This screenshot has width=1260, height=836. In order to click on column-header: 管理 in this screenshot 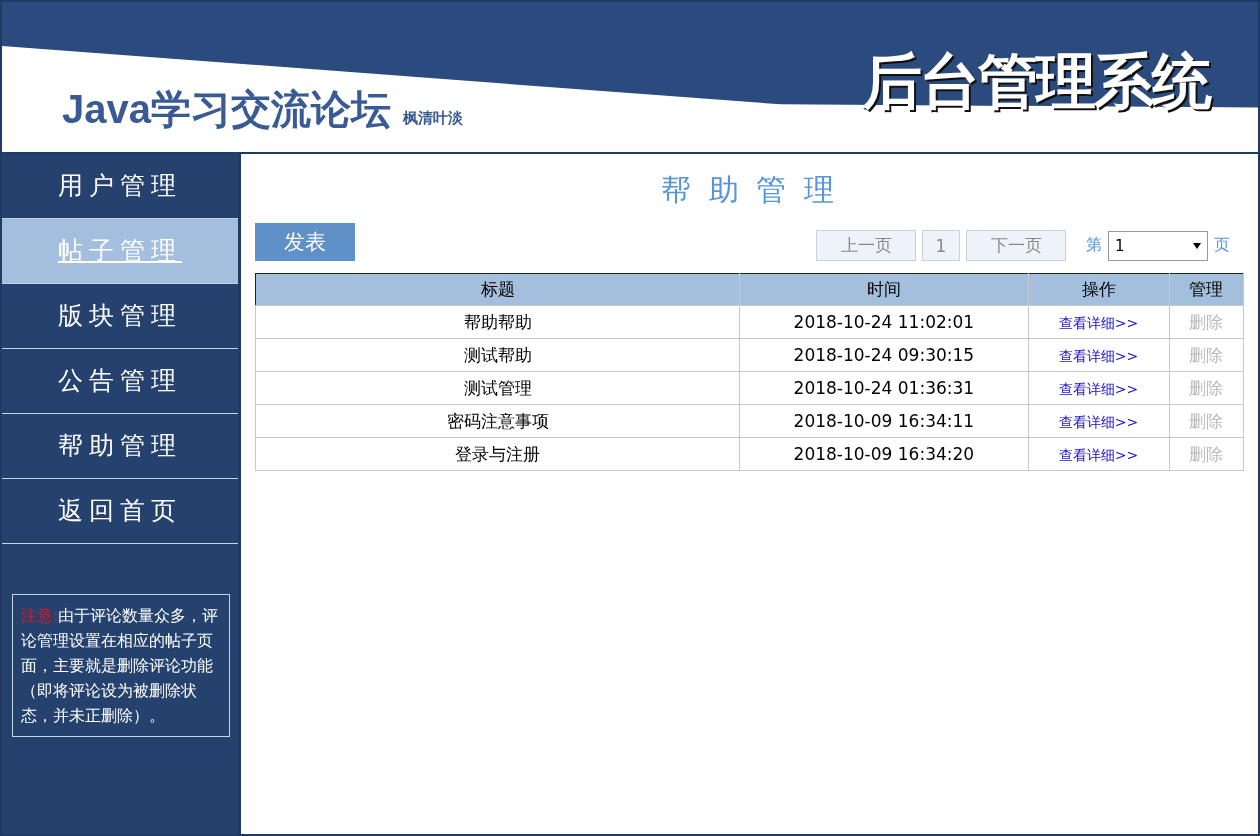, I will do `click(1206, 289)`.